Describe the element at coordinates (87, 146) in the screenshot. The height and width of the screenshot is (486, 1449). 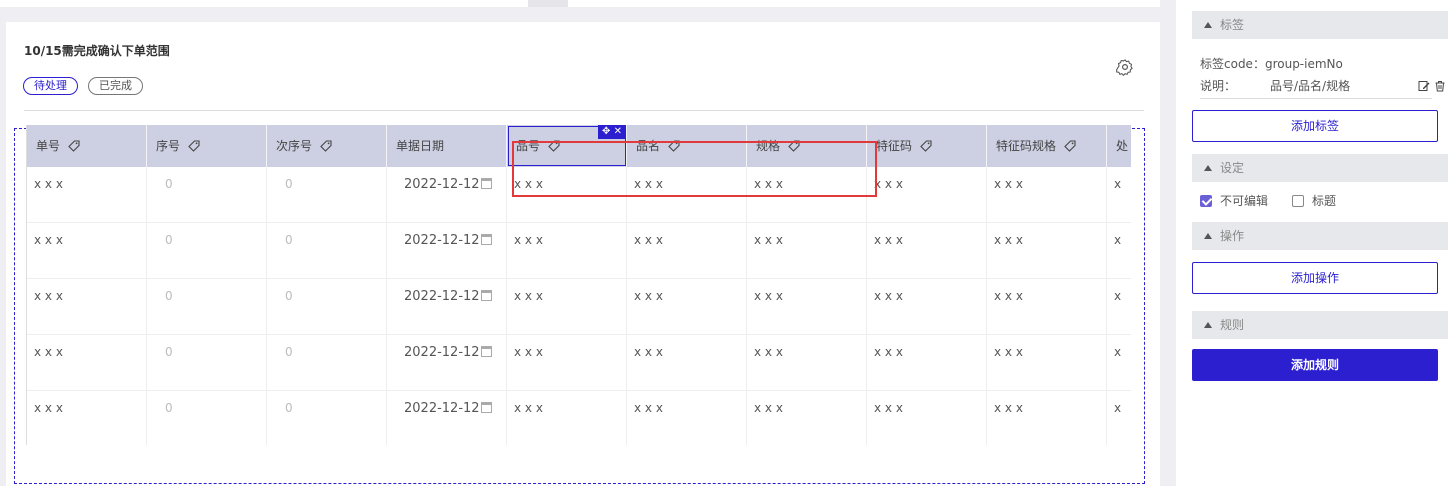
I see `col-header: 单号` at that location.